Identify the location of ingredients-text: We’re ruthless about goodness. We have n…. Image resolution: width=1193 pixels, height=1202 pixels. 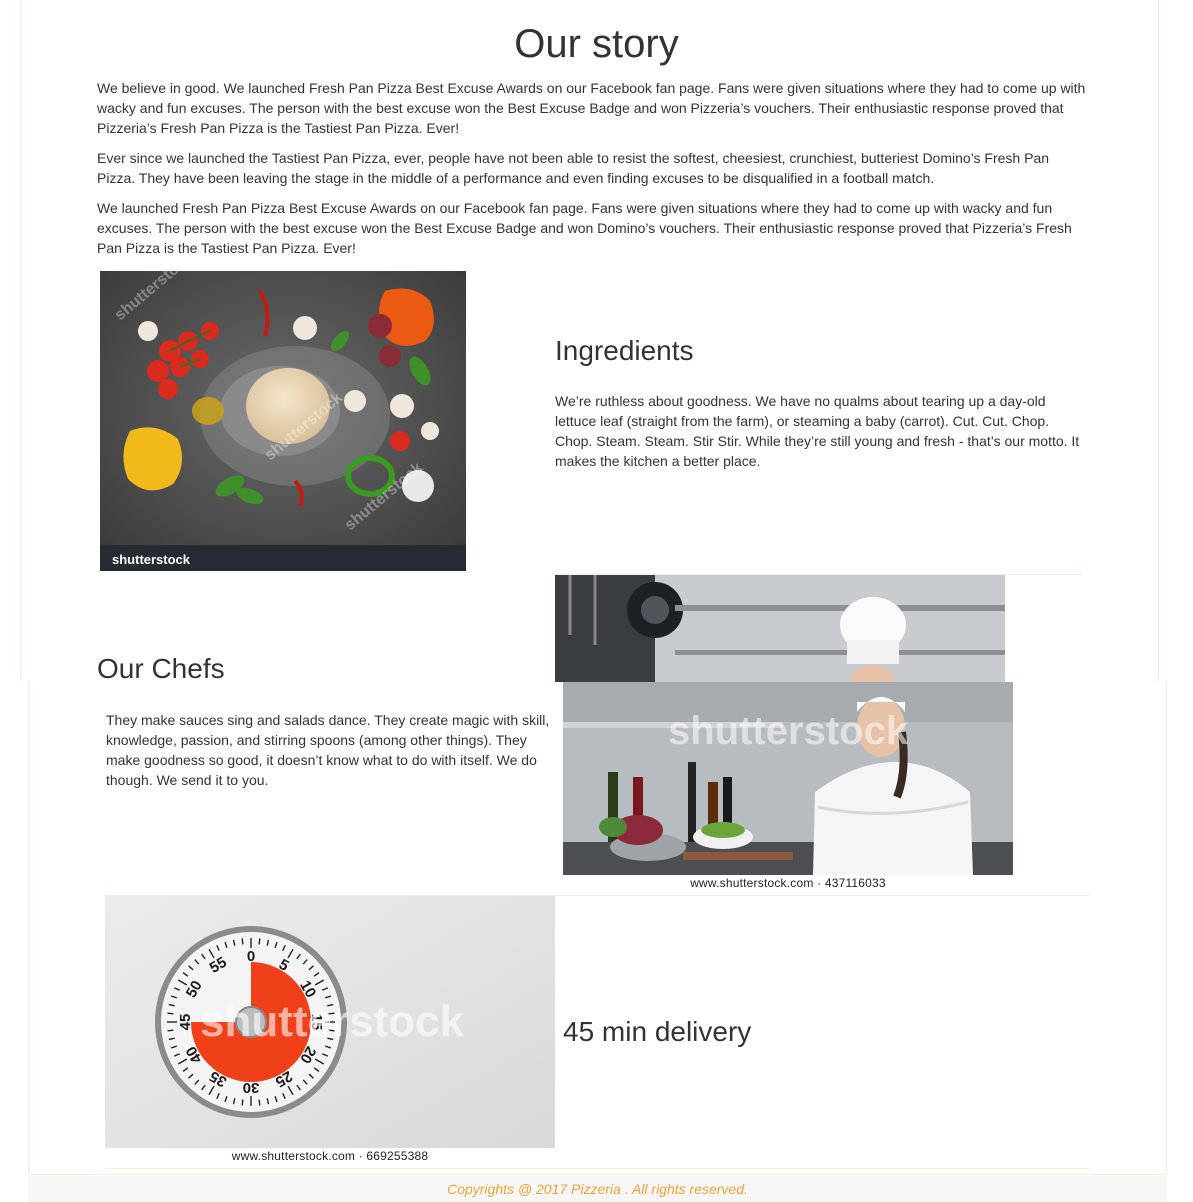
(817, 431).